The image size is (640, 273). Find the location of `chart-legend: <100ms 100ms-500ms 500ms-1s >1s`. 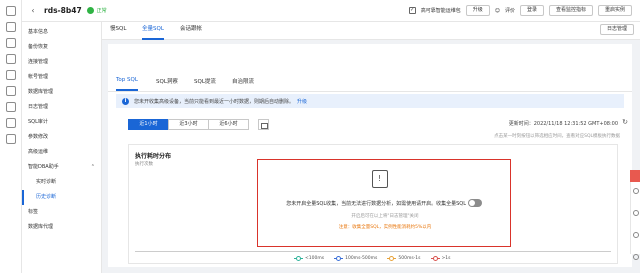

chart-legend: <100ms 100ms-500ms 500ms-1s >1s is located at coordinates (372, 258).